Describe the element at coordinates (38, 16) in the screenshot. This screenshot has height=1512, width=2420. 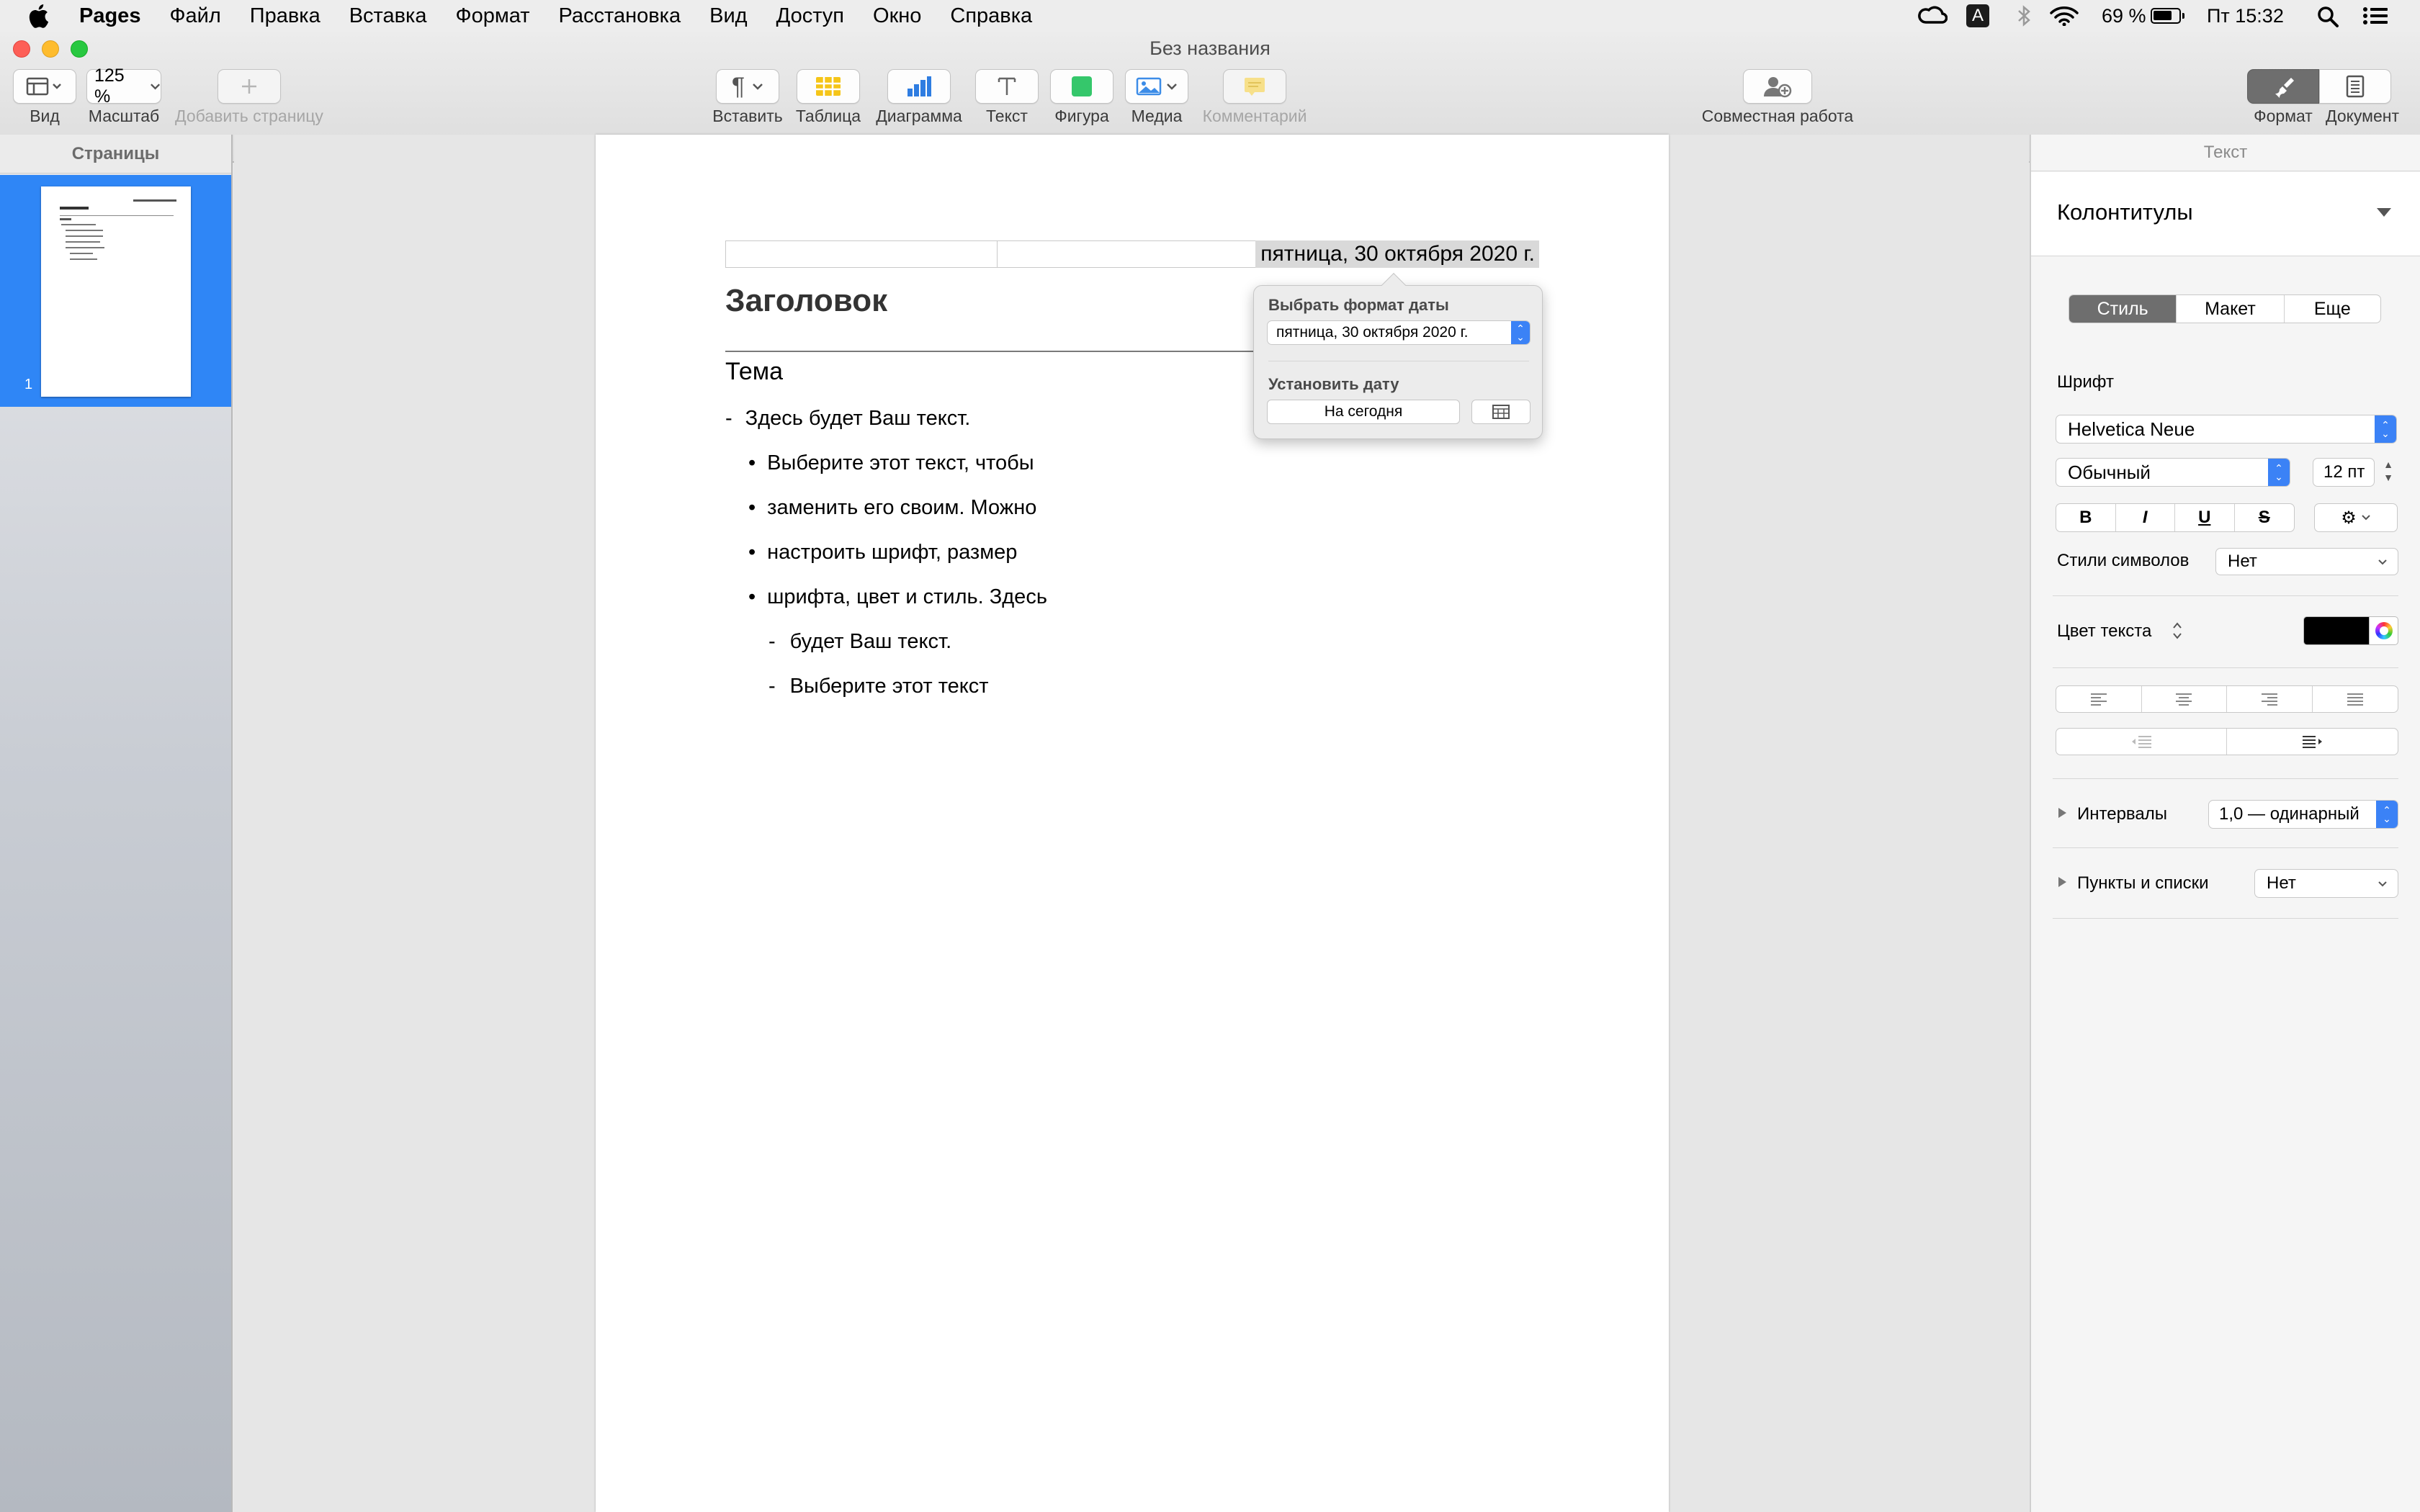
I see `apple-icon` at that location.